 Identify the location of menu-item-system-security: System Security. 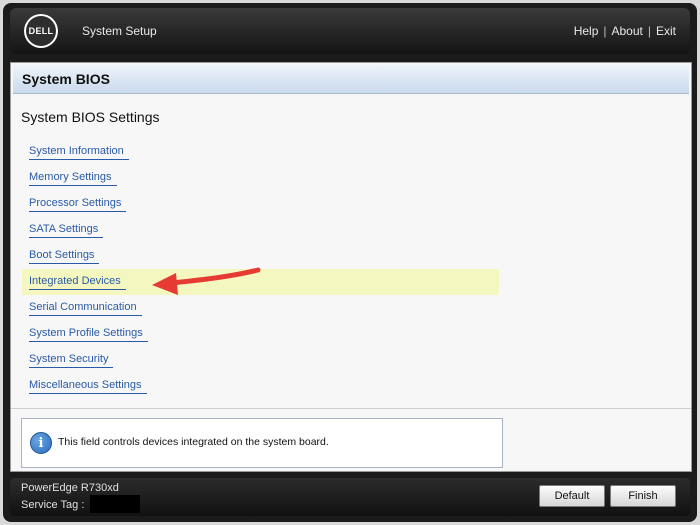
(267, 360).